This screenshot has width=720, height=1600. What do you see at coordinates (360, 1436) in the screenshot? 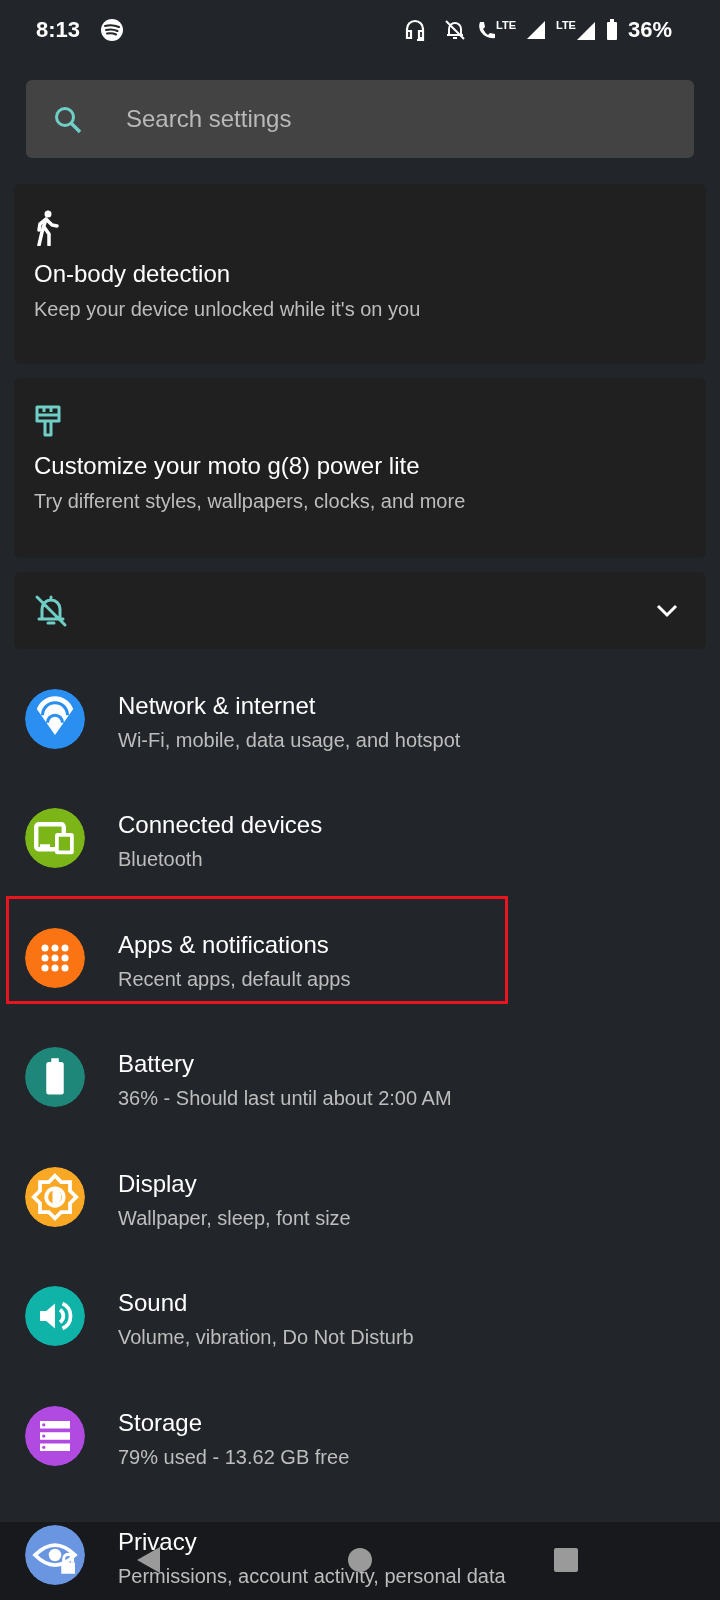
I see `settings-item: Storage 79% used - 13.62 GB free` at bounding box center [360, 1436].